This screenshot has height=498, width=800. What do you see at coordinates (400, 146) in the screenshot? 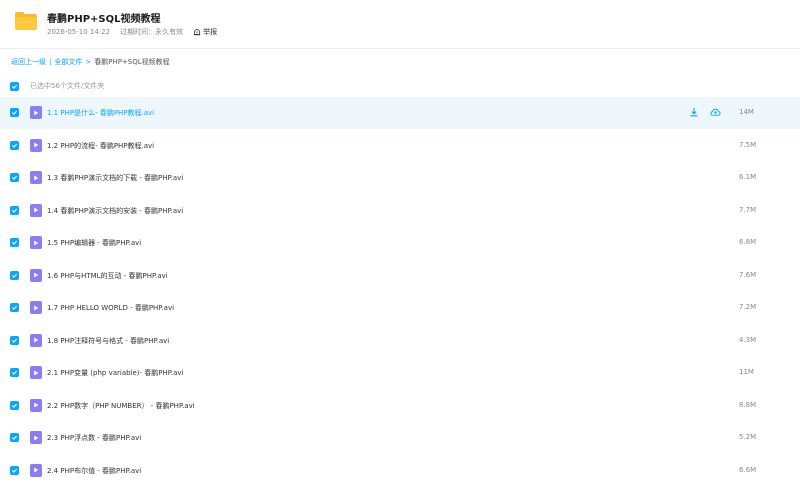
I see `file-row: 1.2 PHP的流程- 春鹏PHP教程.avi 7.5M` at bounding box center [400, 146].